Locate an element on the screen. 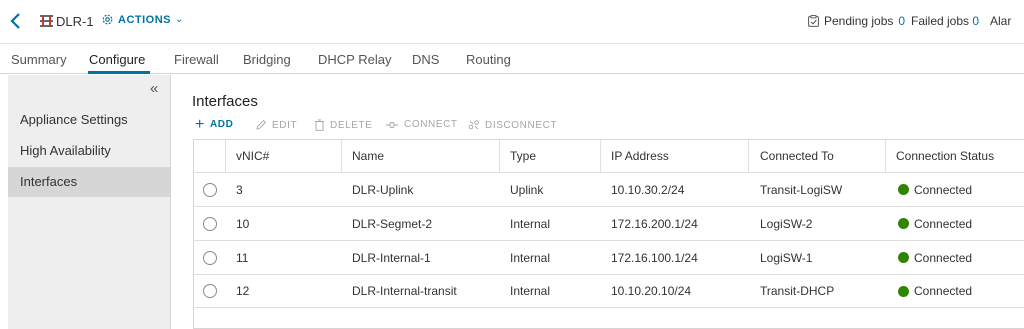  cell-vnic: 12 is located at coordinates (243, 291).